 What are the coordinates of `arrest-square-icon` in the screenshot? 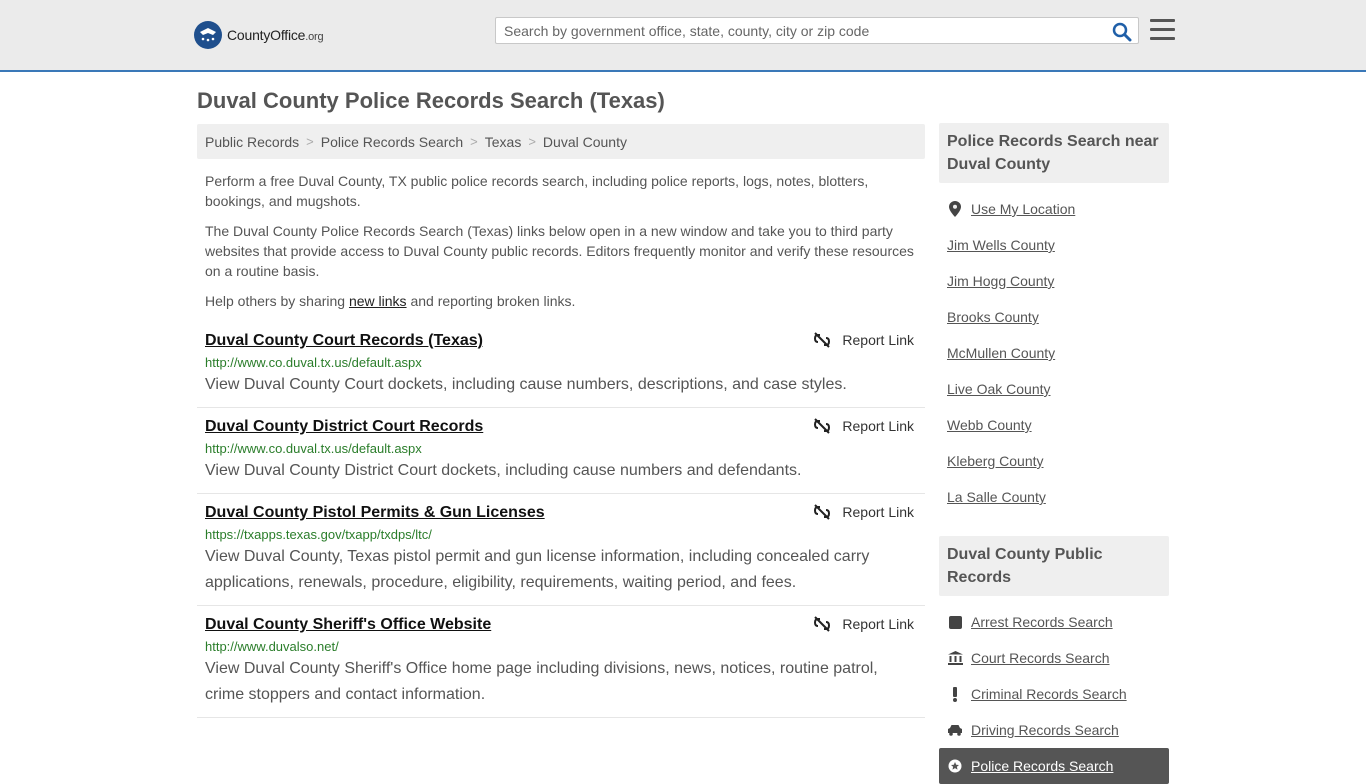 It's located at (955, 622).